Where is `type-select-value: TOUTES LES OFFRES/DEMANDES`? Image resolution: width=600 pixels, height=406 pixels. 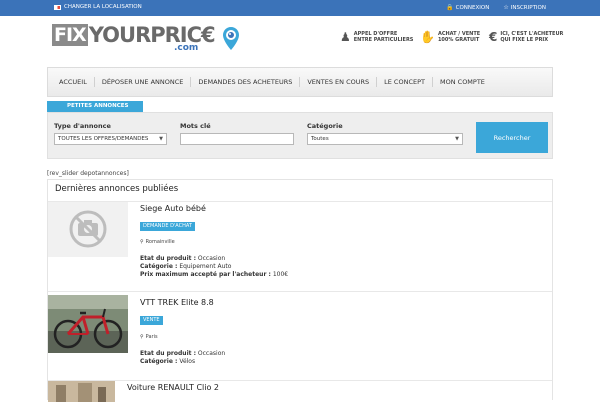 type-select-value: TOUTES LES OFFRES/DEMANDES is located at coordinates (103, 139).